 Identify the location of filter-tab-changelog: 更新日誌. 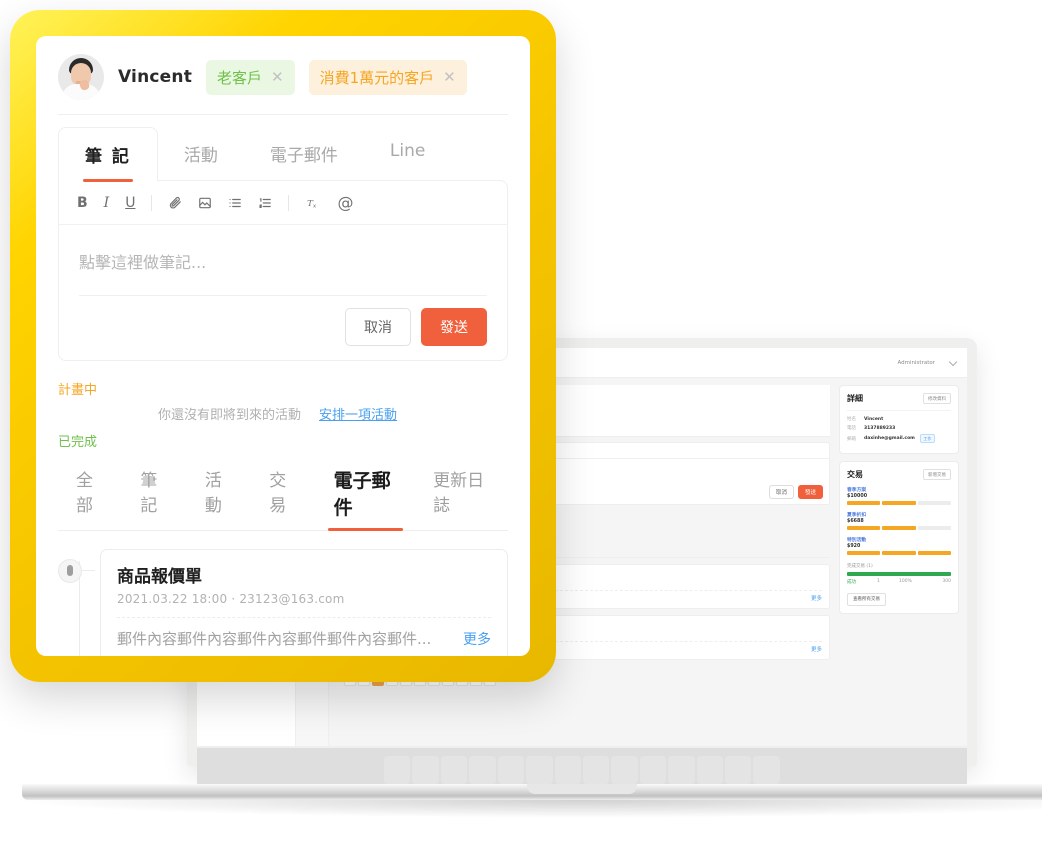
(461, 493).